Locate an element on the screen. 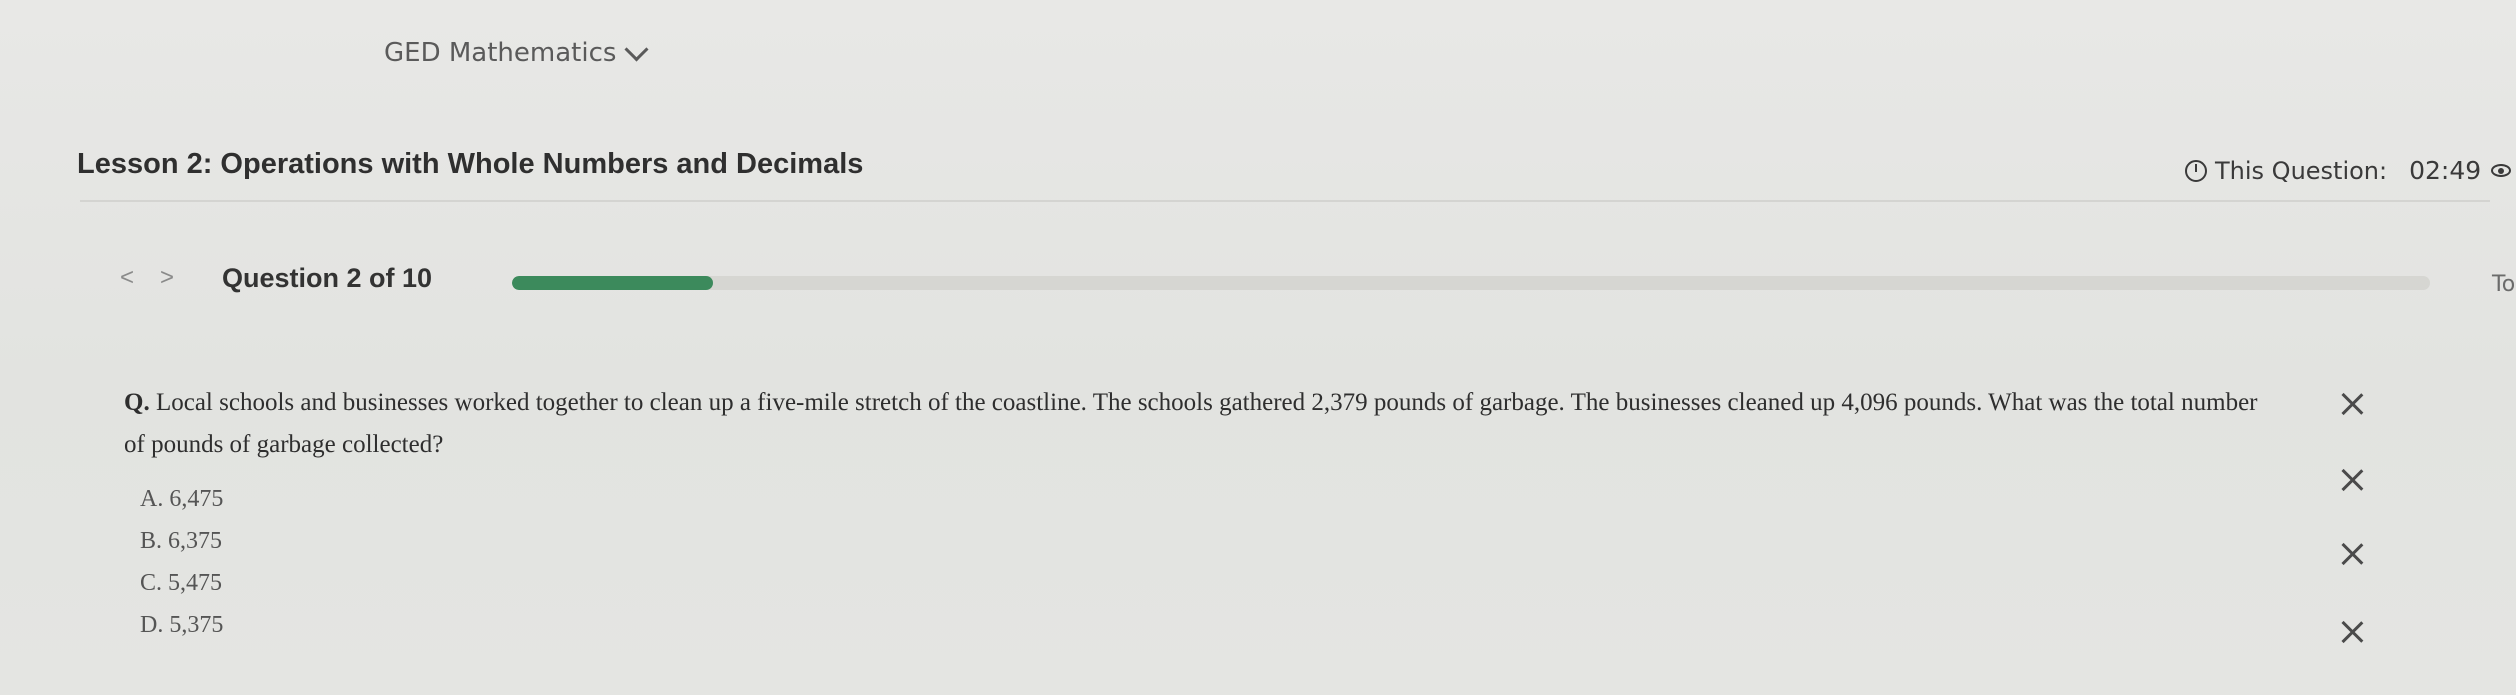  question-nav: < > is located at coordinates (147, 278).